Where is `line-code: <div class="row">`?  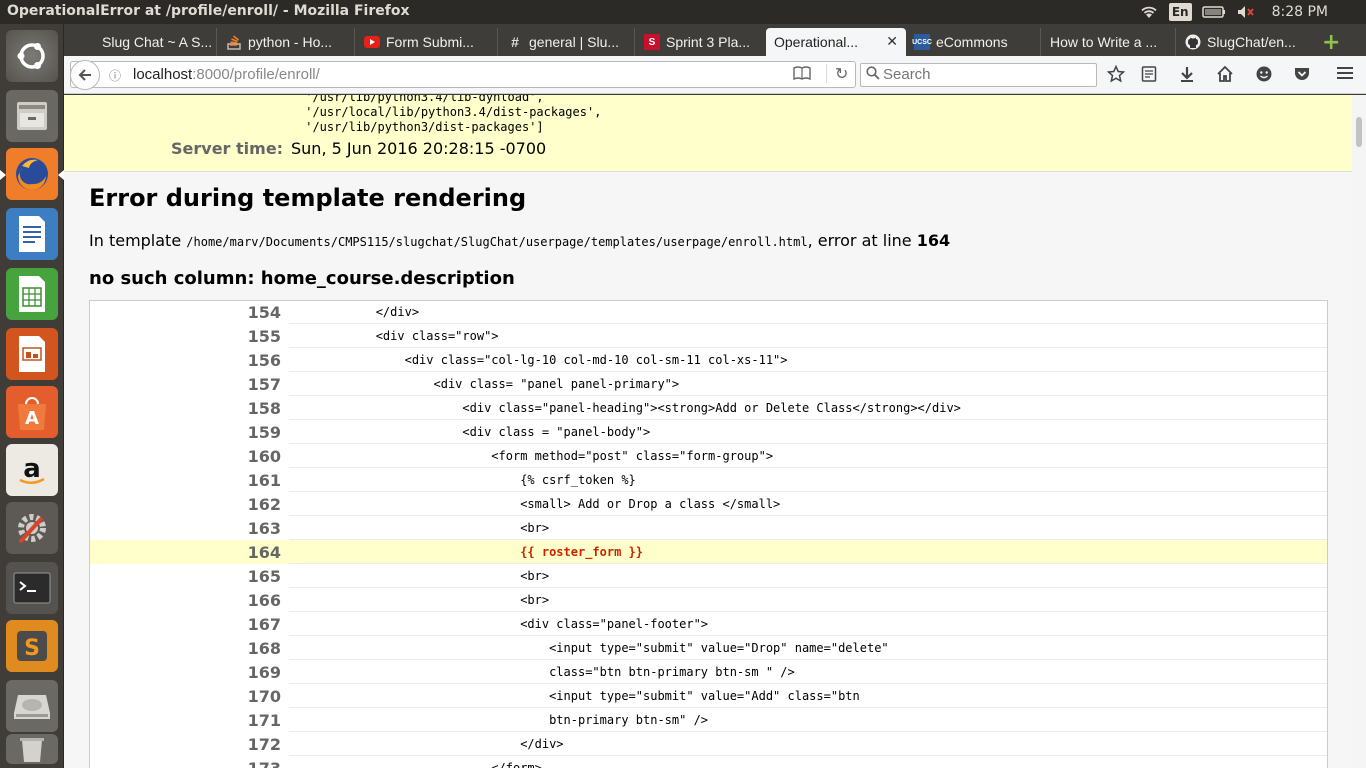 line-code: <div class="row"> is located at coordinates (808, 336).